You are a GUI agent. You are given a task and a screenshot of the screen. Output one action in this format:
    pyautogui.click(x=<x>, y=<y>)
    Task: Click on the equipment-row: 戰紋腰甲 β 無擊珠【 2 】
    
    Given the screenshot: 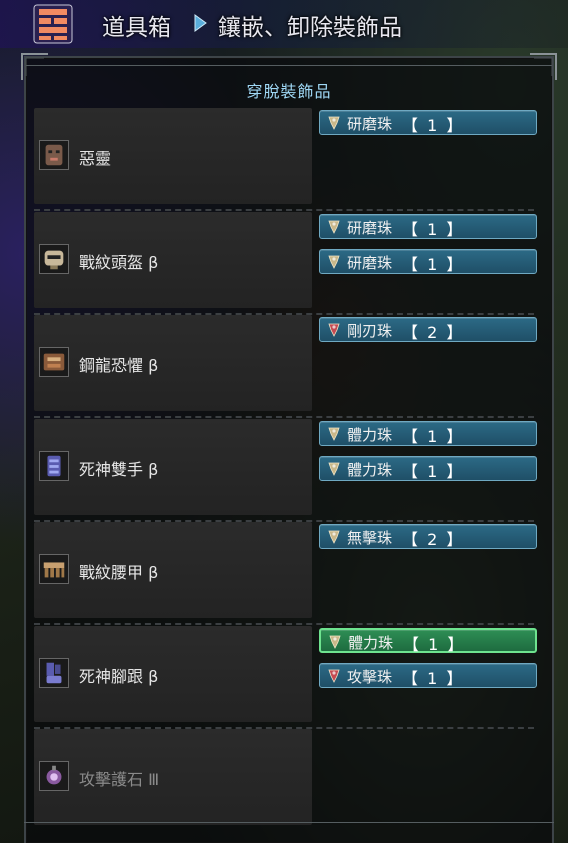 What is the action you would take?
    pyautogui.click(x=285, y=573)
    